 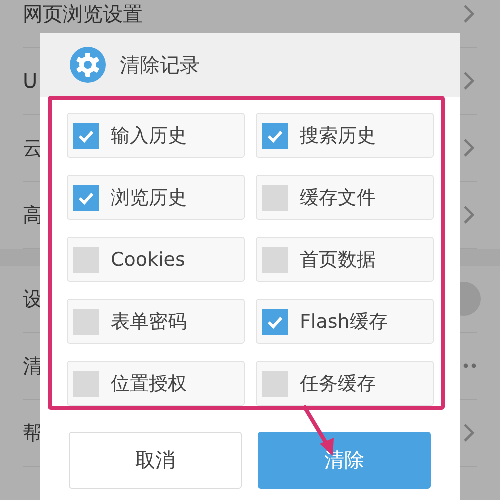 What do you see at coordinates (149, 198) in the screenshot?
I see `option-label: 浏览历史` at bounding box center [149, 198].